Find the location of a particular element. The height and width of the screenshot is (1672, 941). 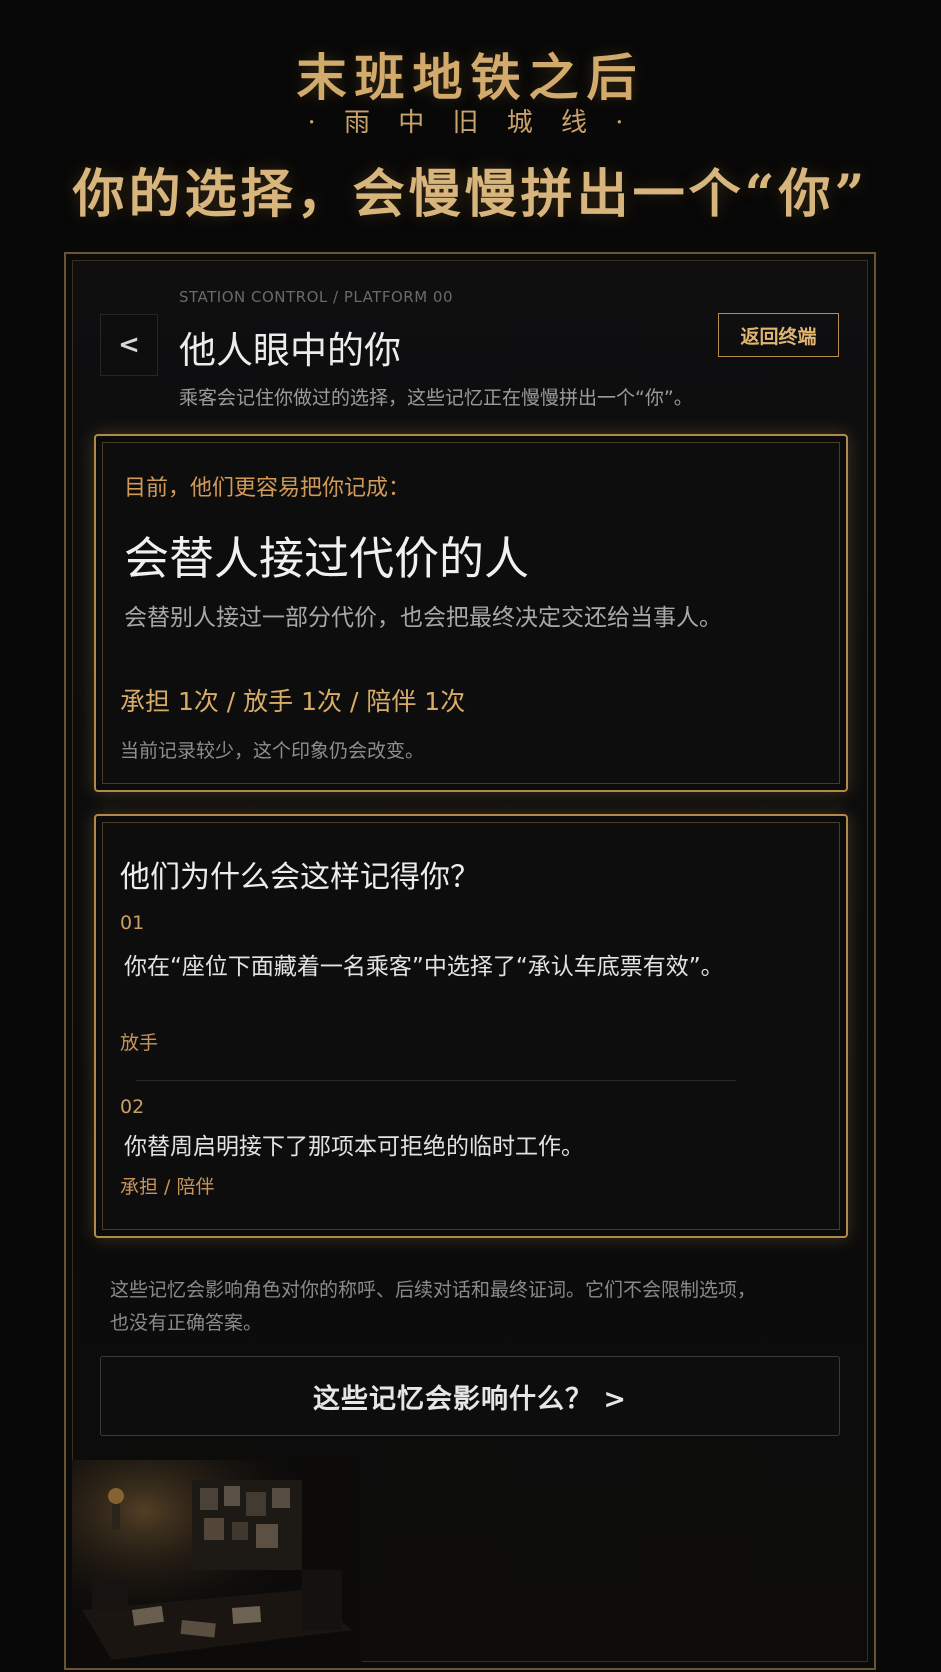

impression-label: 目前，他们更容易把你记成： is located at coordinates (267, 488).